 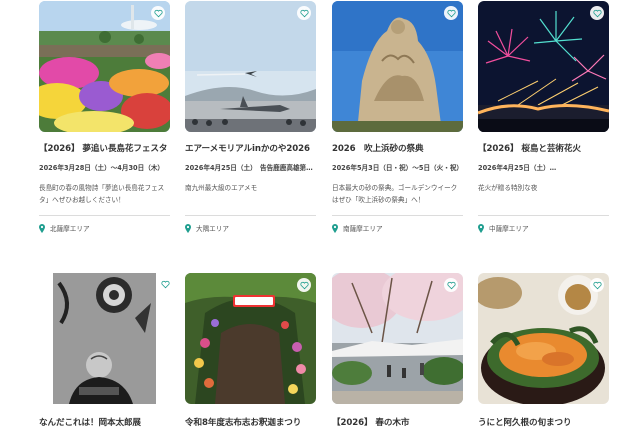 I want to click on event-area: 大隅エリア, so click(x=207, y=228).